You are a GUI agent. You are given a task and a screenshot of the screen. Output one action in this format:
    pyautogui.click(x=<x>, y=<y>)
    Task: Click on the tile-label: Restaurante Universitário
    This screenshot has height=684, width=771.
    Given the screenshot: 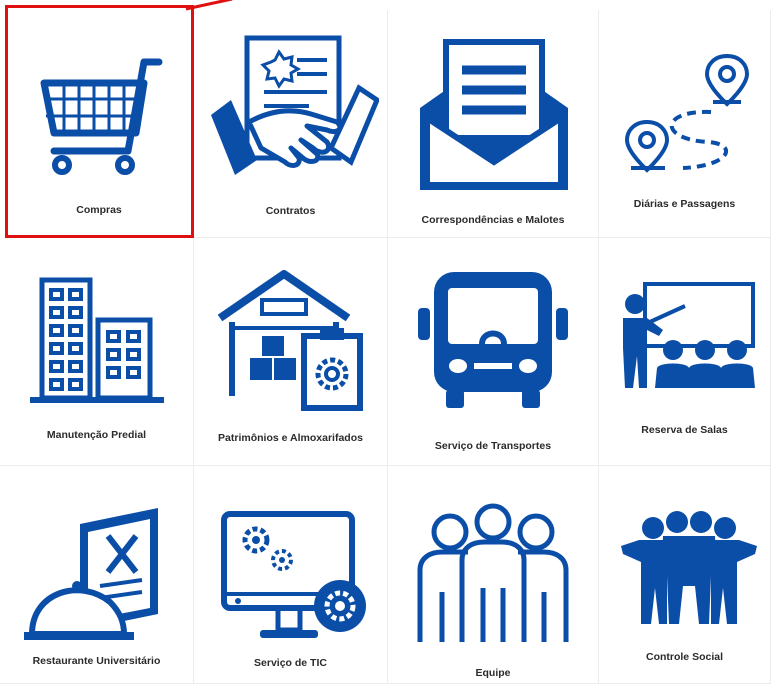 What is the action you would take?
    pyautogui.click(x=96, y=661)
    